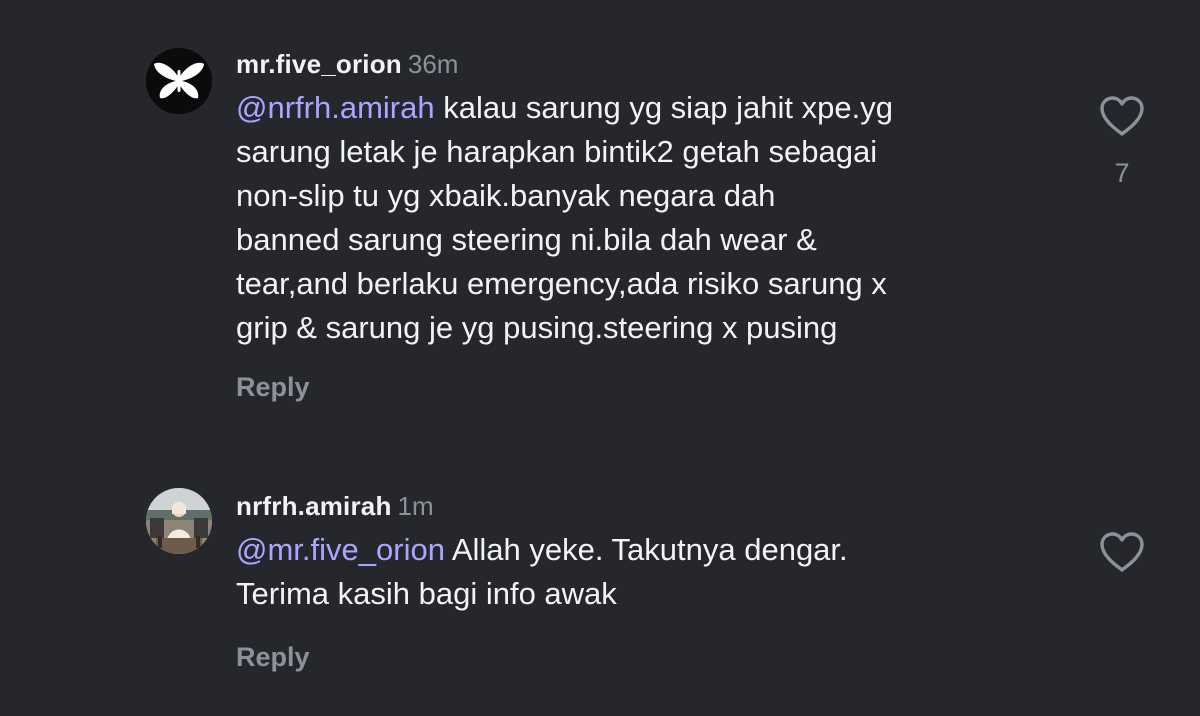 This screenshot has height=716, width=1200. Describe the element at coordinates (1122, 173) in the screenshot. I see `like-count: 7` at that location.